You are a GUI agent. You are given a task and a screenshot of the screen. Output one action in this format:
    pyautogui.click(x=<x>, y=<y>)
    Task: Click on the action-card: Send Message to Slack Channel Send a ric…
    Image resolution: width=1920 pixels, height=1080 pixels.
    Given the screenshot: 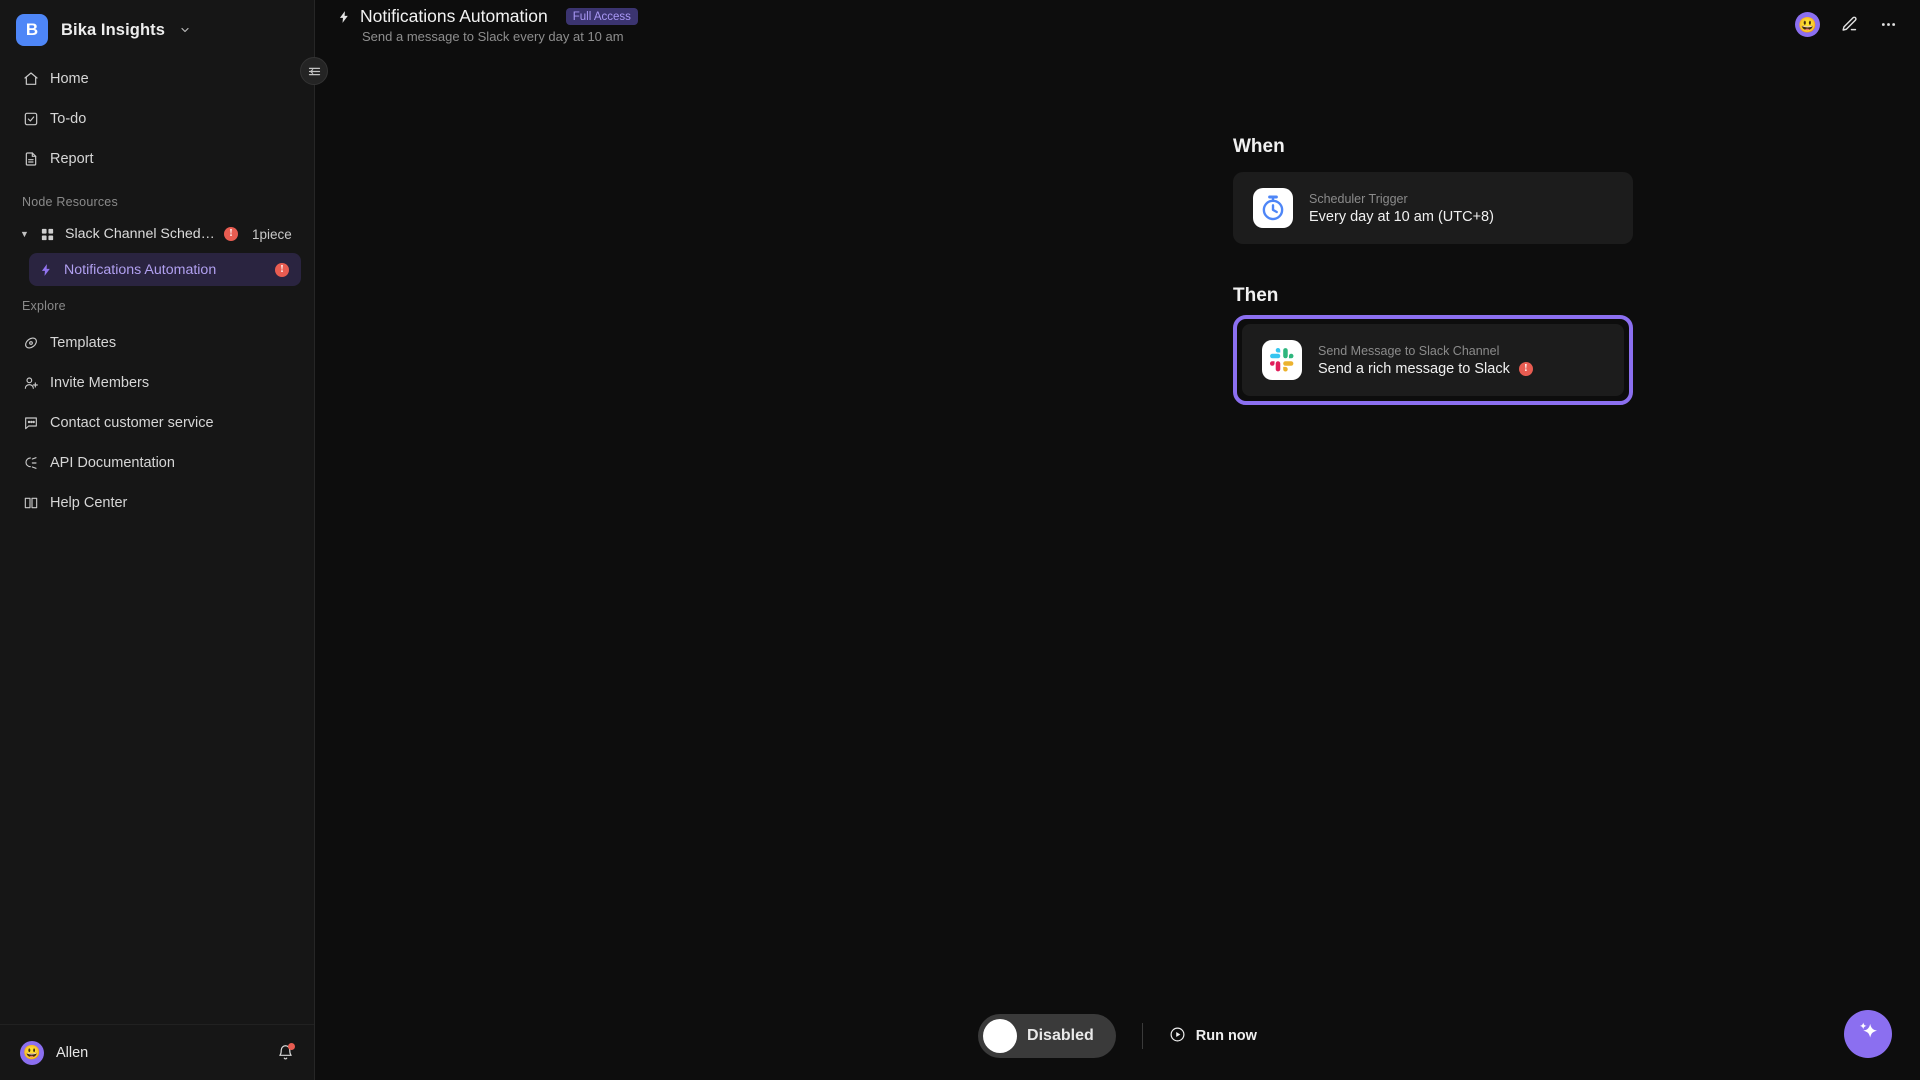 What is the action you would take?
    pyautogui.click(x=1433, y=360)
    